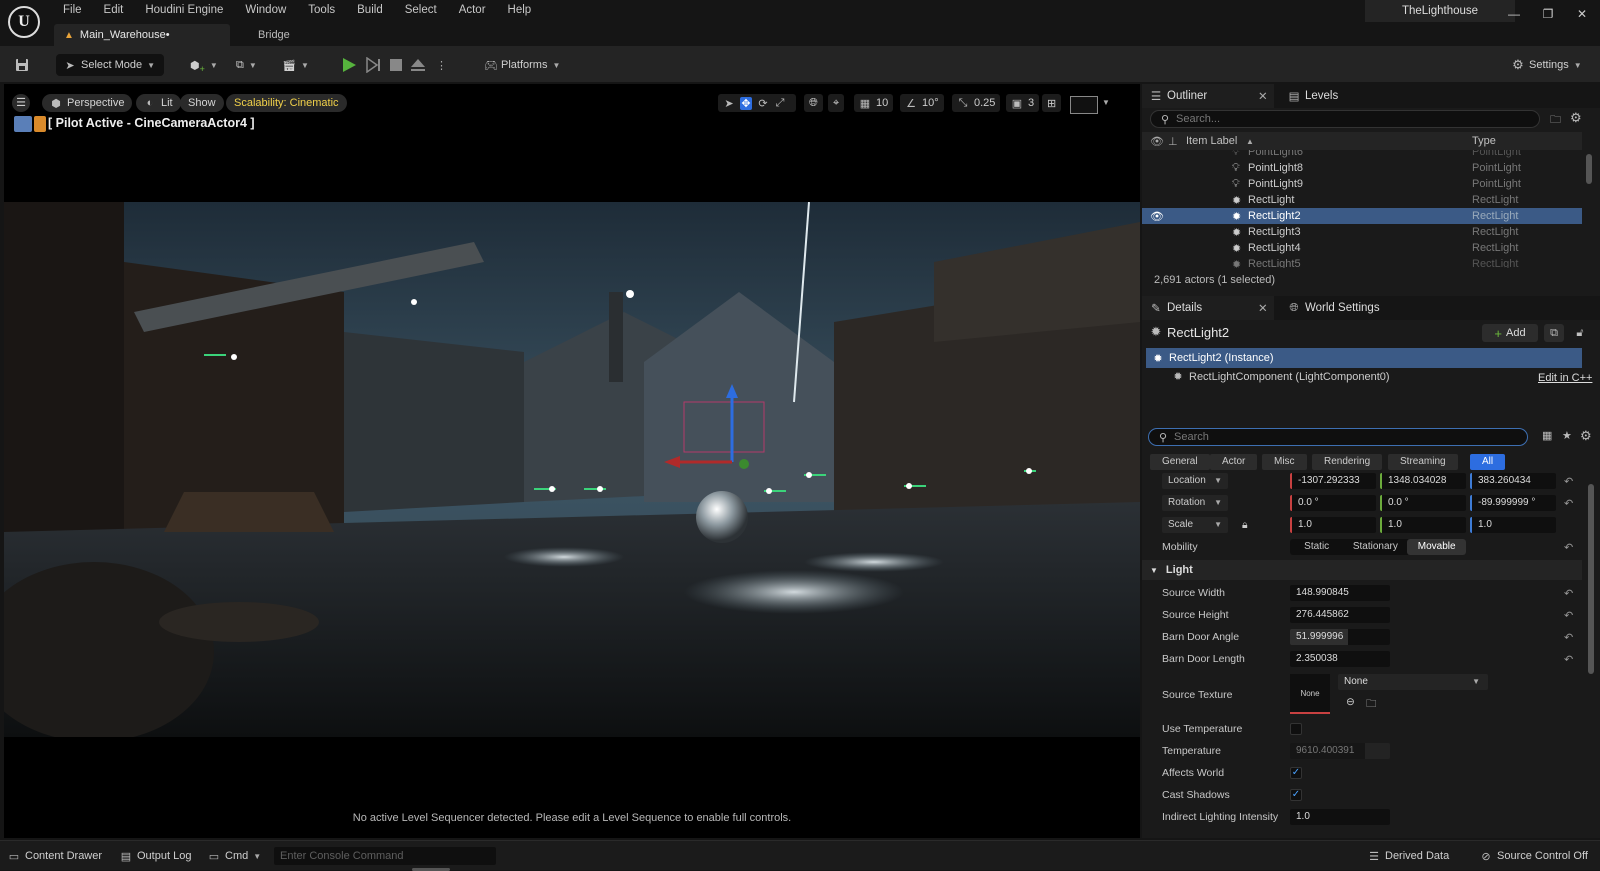 This screenshot has width=1600, height=871. Describe the element at coordinates (1195, 503) in the screenshot. I see `rotation-dropdown: Rotation ▼` at that location.